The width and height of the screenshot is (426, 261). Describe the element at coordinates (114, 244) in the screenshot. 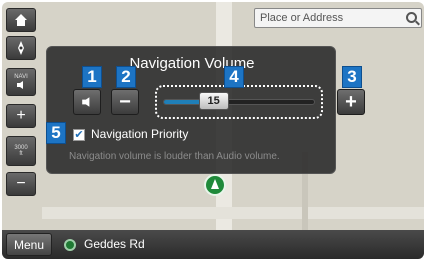

I see `current-street: Geddes Rd` at that location.